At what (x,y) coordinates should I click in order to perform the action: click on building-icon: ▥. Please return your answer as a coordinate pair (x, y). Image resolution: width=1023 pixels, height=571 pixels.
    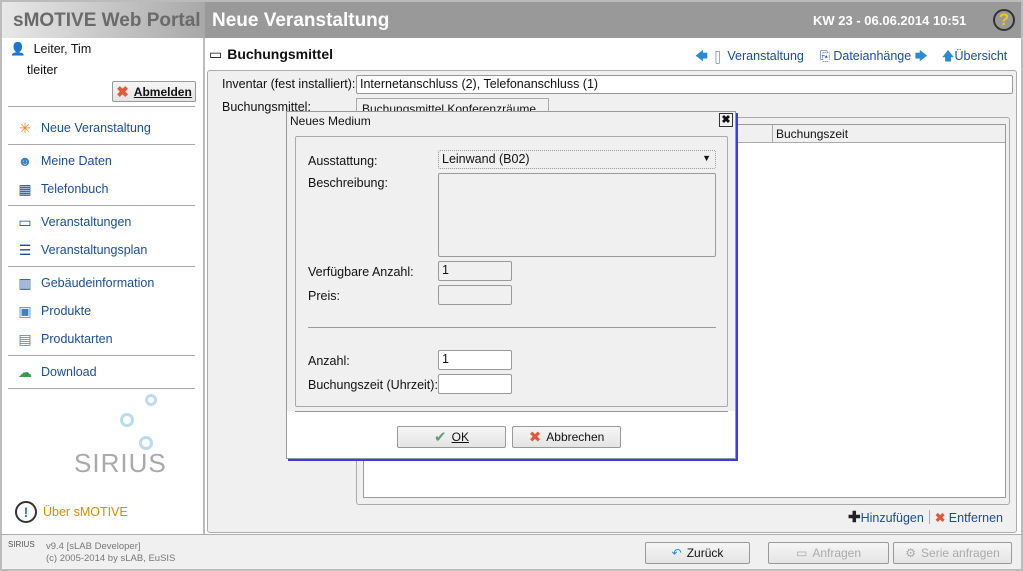
    Looking at the image, I should click on (25, 283).